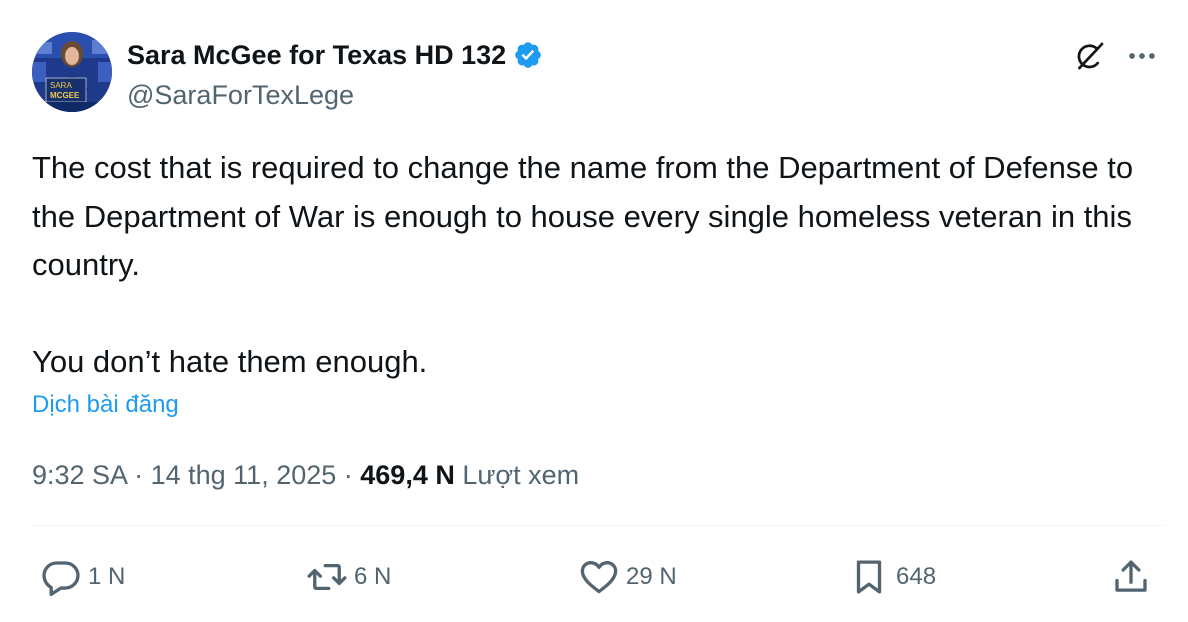 This screenshot has height=622, width=1188. I want to click on share-icon, so click(1131, 576).